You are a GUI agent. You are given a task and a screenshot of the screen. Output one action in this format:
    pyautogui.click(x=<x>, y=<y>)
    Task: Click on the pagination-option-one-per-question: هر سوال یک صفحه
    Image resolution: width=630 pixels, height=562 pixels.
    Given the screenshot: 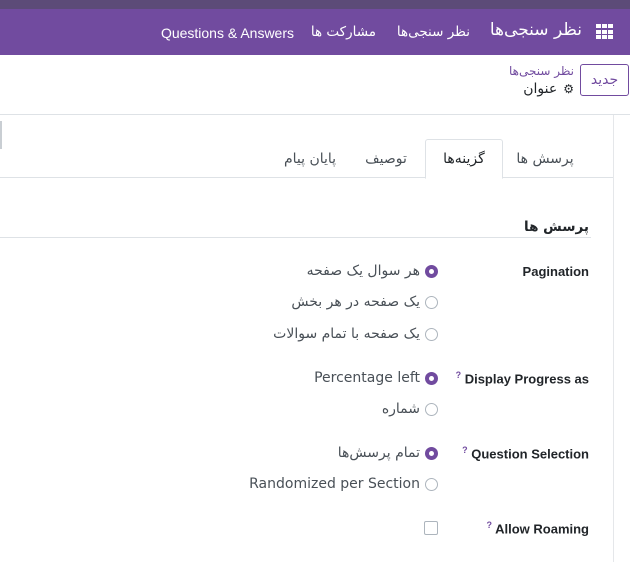 What is the action you would take?
    pyautogui.click(x=372, y=271)
    